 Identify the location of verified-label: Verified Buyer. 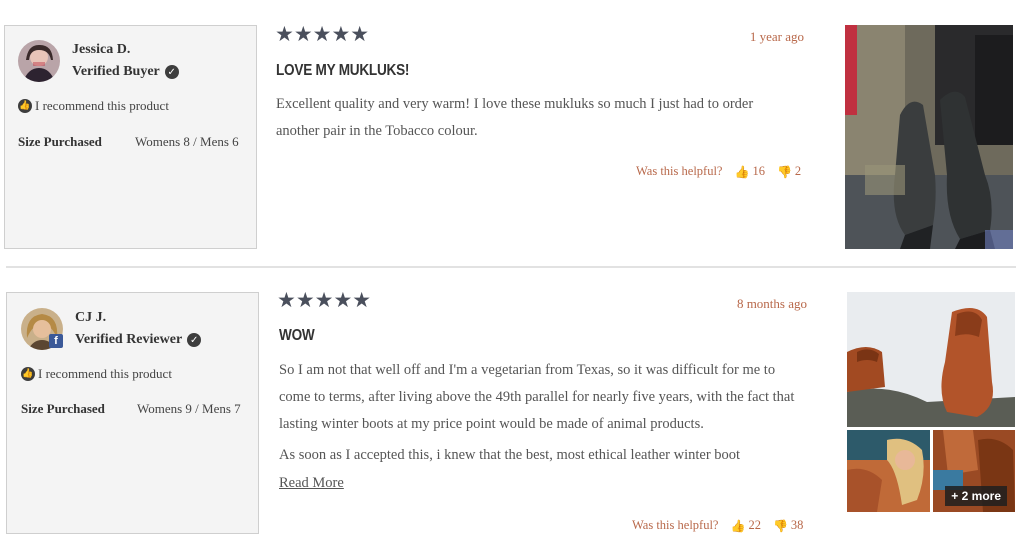
(116, 71).